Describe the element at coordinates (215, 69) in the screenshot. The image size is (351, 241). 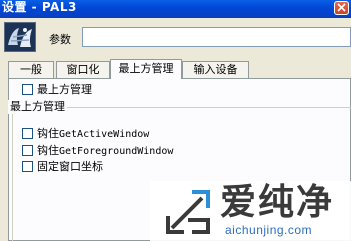
I see `tab-input-devices: 输入设备` at that location.